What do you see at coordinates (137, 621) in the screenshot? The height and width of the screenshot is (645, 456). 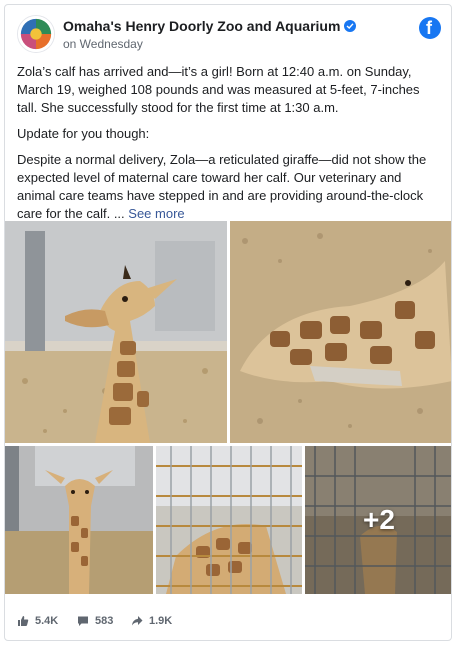 I see `share-arrow-icon` at bounding box center [137, 621].